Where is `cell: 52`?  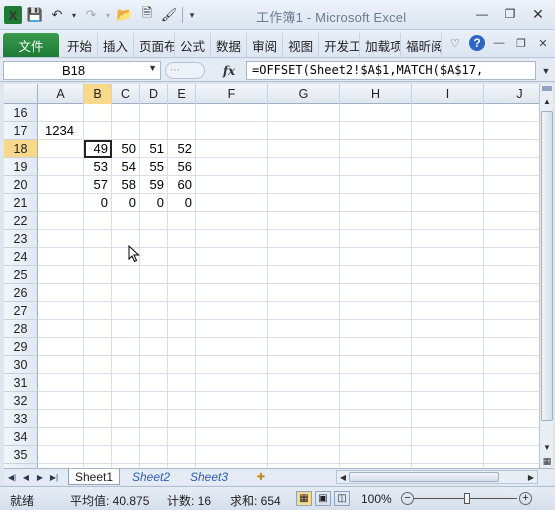
cell: 52 is located at coordinates (182, 149).